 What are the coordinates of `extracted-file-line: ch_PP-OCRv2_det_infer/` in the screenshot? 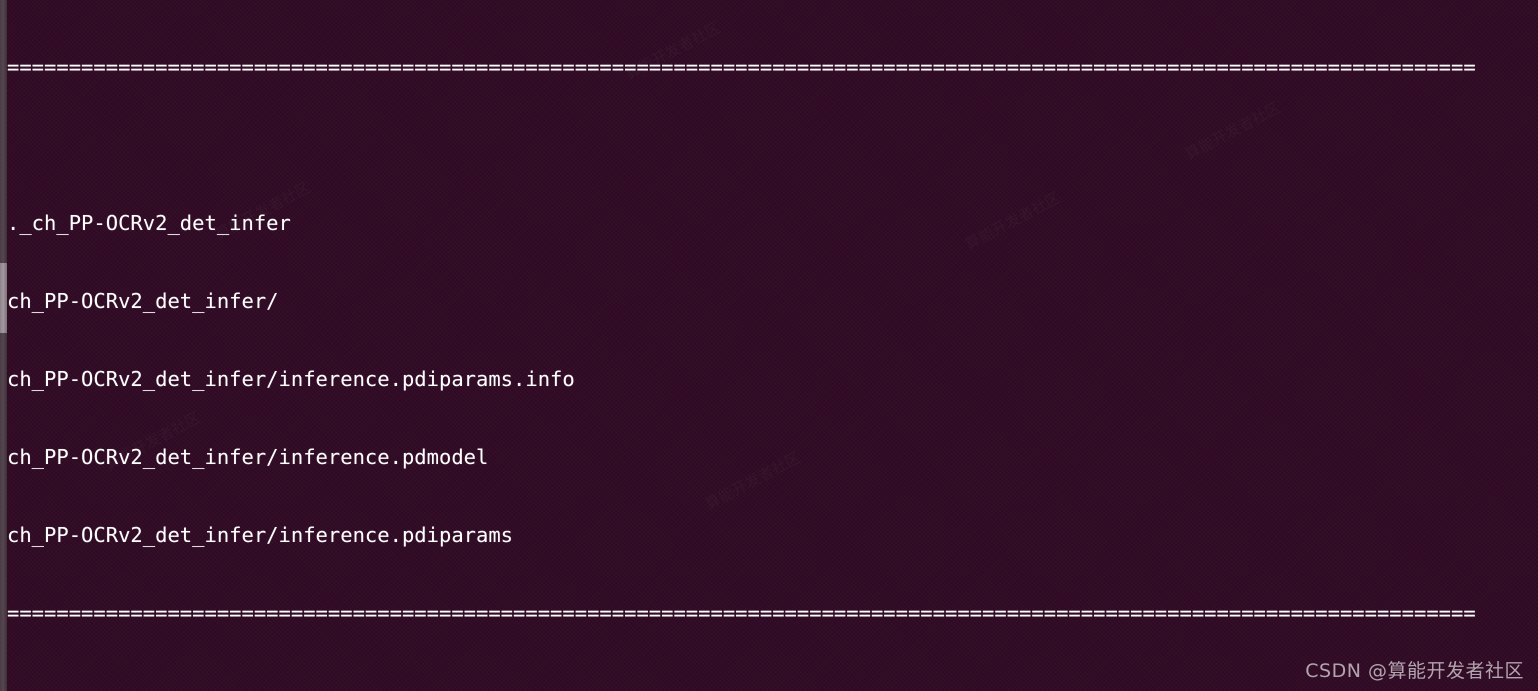 It's located at (143, 301).